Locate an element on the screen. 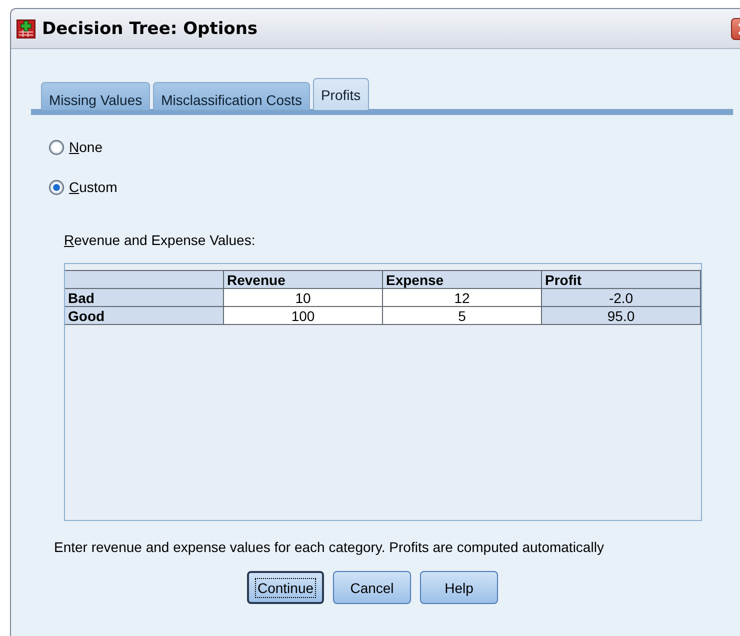  app-icon is located at coordinates (26, 28).